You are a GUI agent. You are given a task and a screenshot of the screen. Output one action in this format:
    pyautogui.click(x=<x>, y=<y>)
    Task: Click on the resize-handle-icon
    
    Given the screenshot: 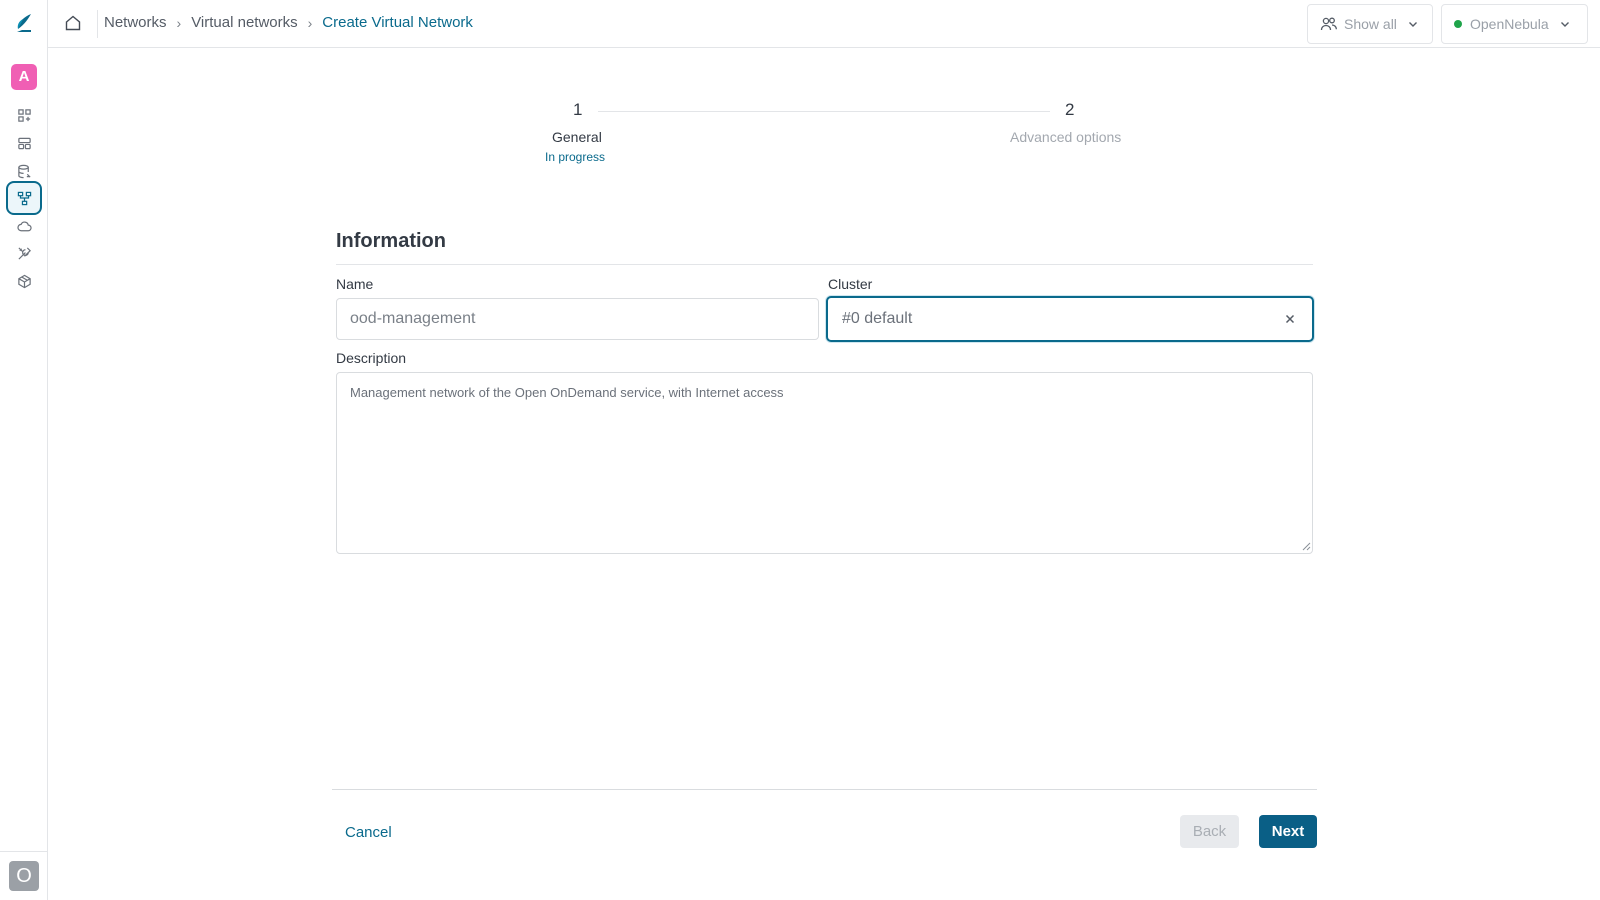 What is the action you would take?
    pyautogui.click(x=1306, y=546)
    